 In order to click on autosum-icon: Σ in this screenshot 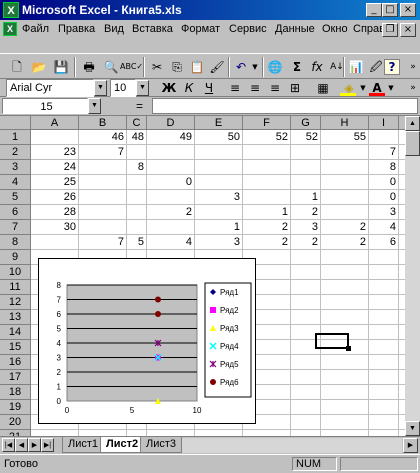, I will do `click(297, 67)`.